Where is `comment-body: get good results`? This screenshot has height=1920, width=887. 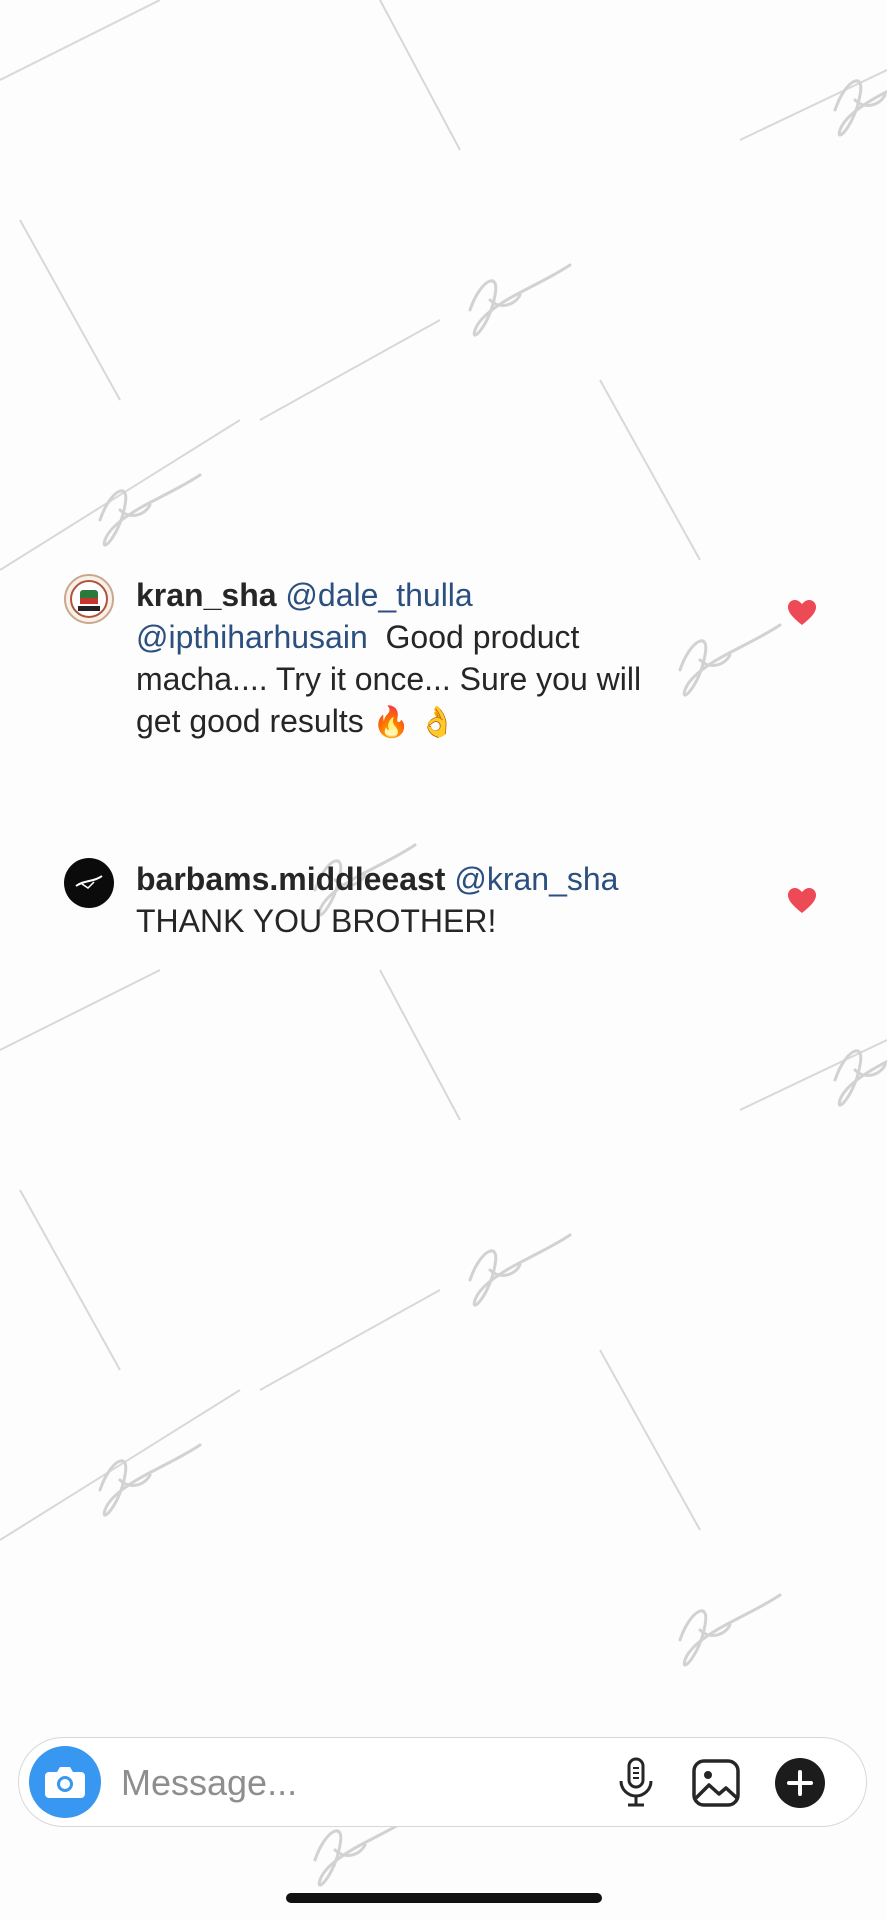
comment-body: get good results is located at coordinates (250, 721).